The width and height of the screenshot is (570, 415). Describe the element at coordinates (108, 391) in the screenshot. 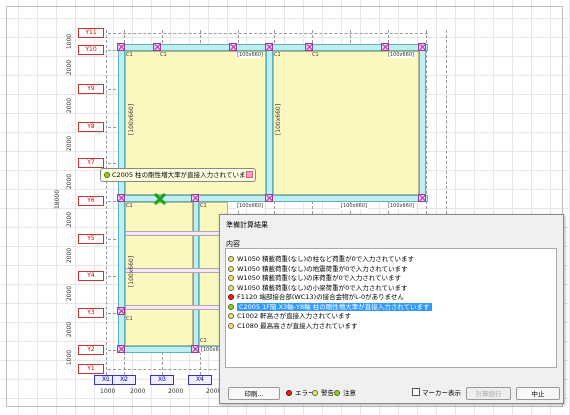

I see `bottom-dimension: 1000` at that location.